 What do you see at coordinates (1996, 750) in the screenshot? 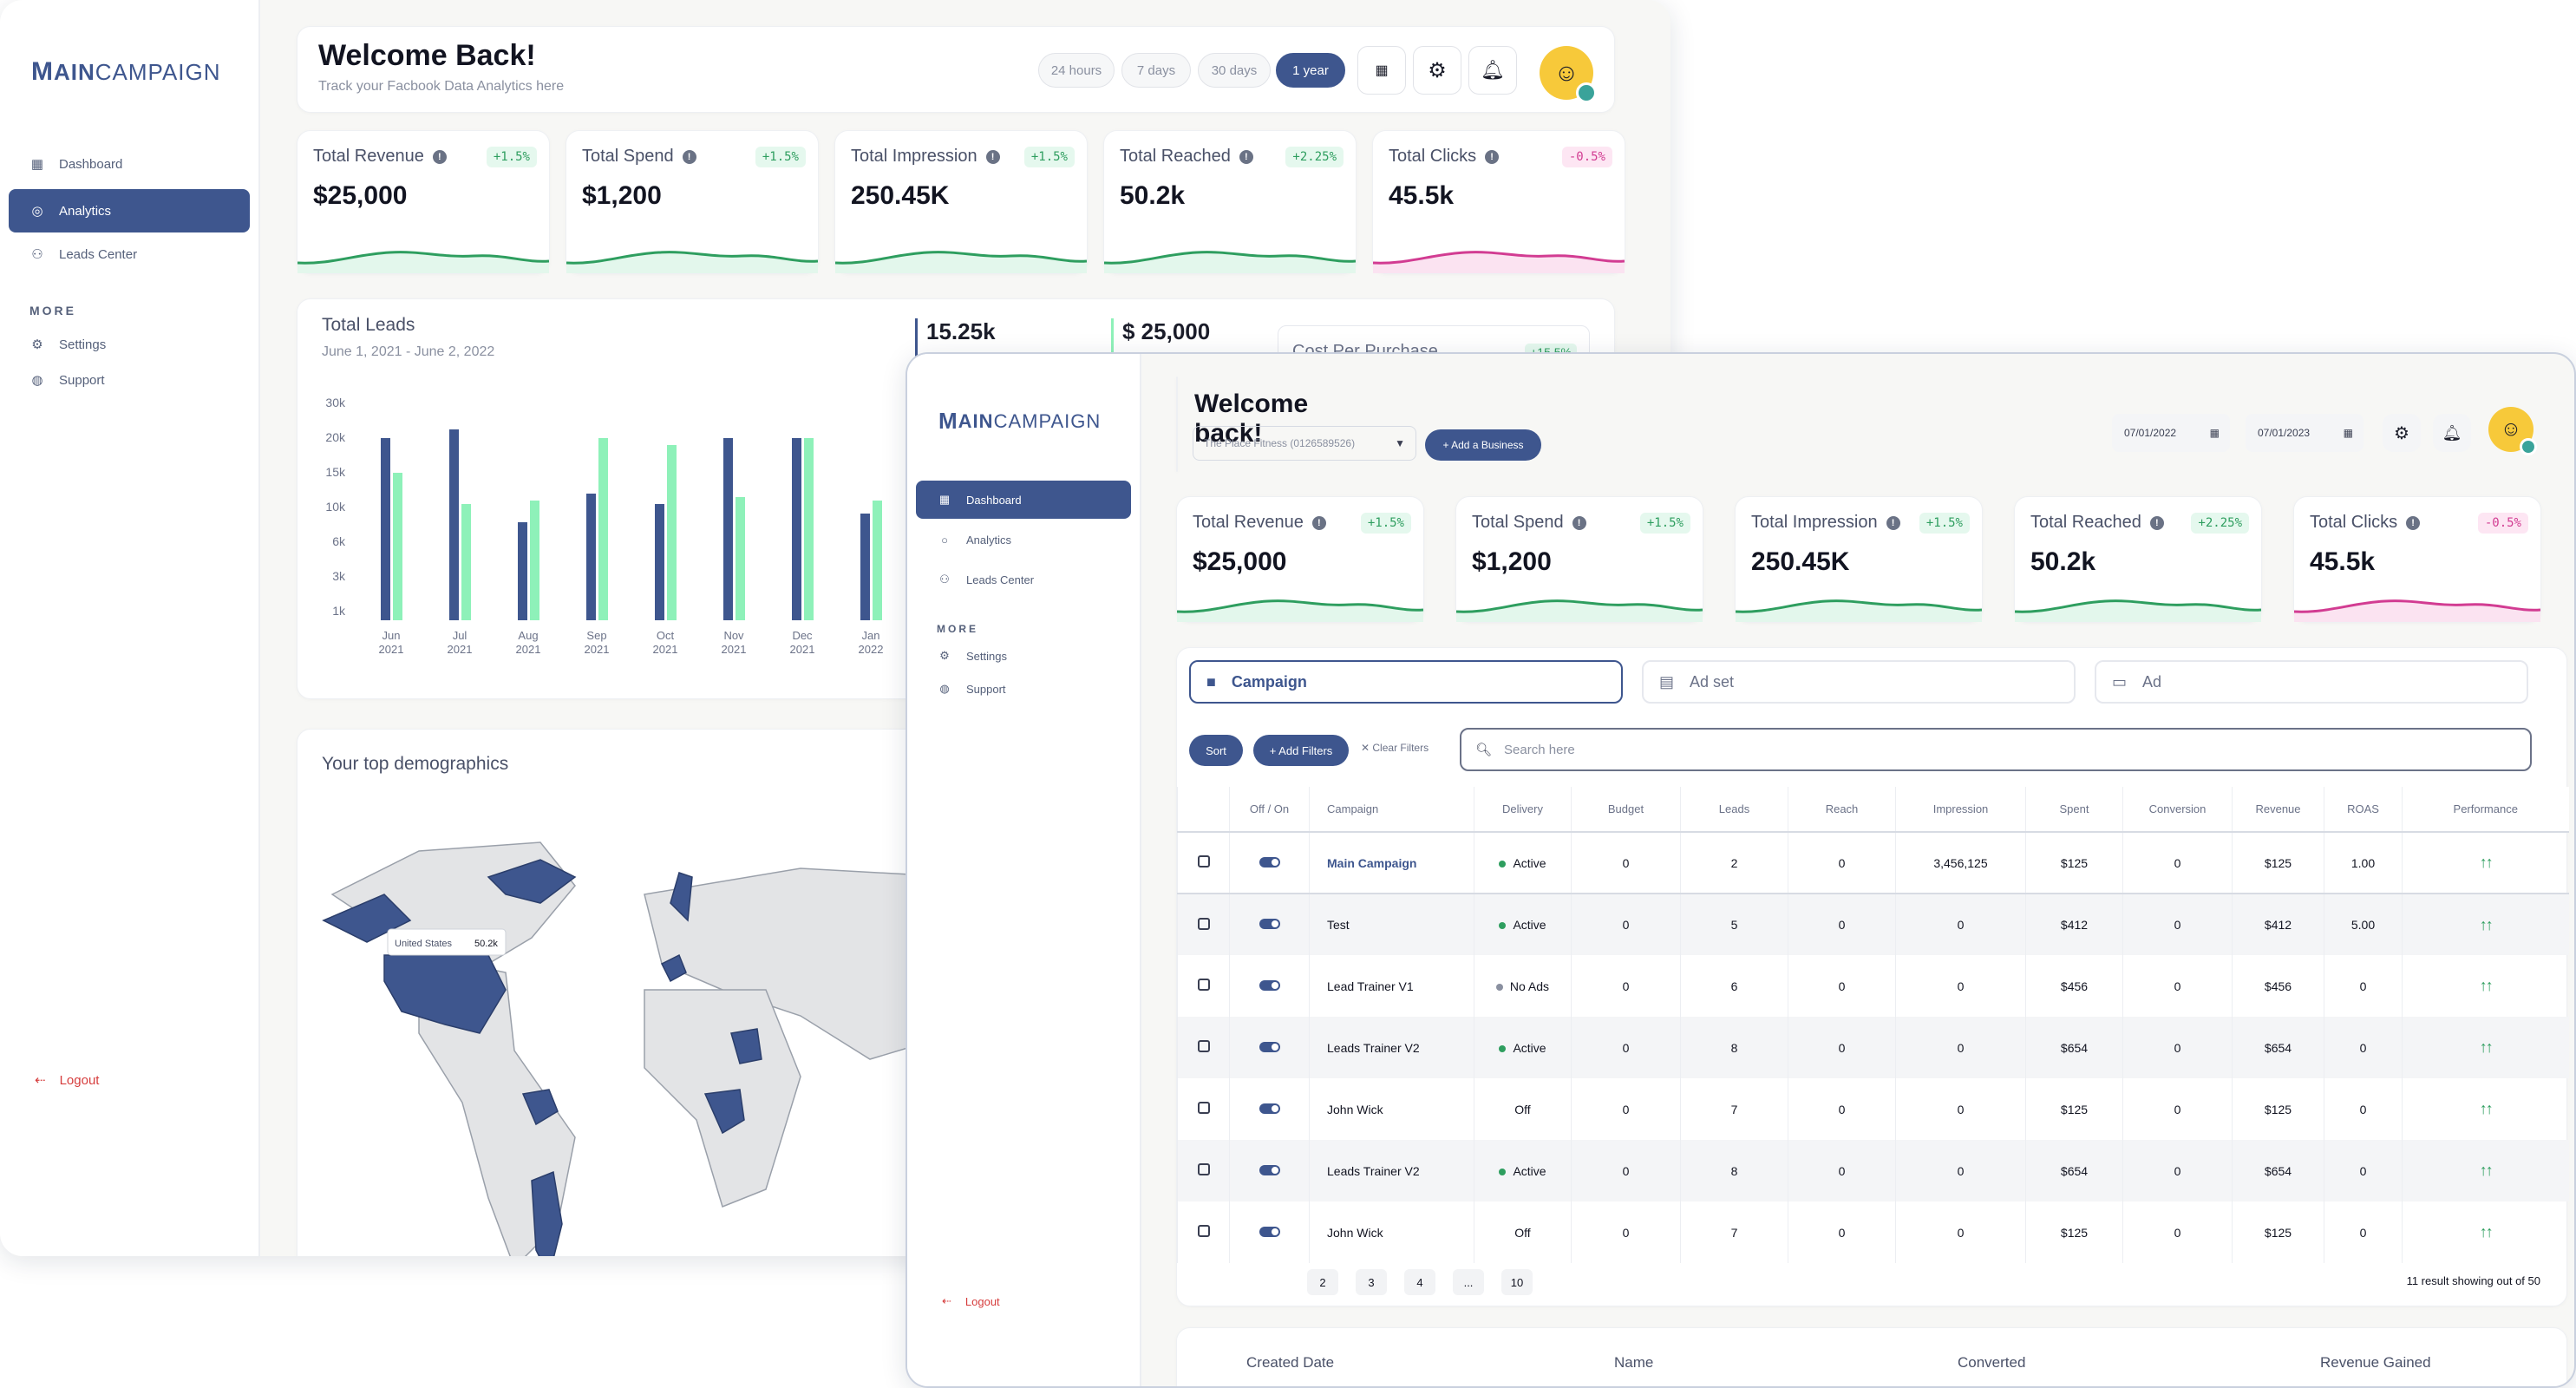
I see `search-input: 🔍︎ Search here` at bounding box center [1996, 750].